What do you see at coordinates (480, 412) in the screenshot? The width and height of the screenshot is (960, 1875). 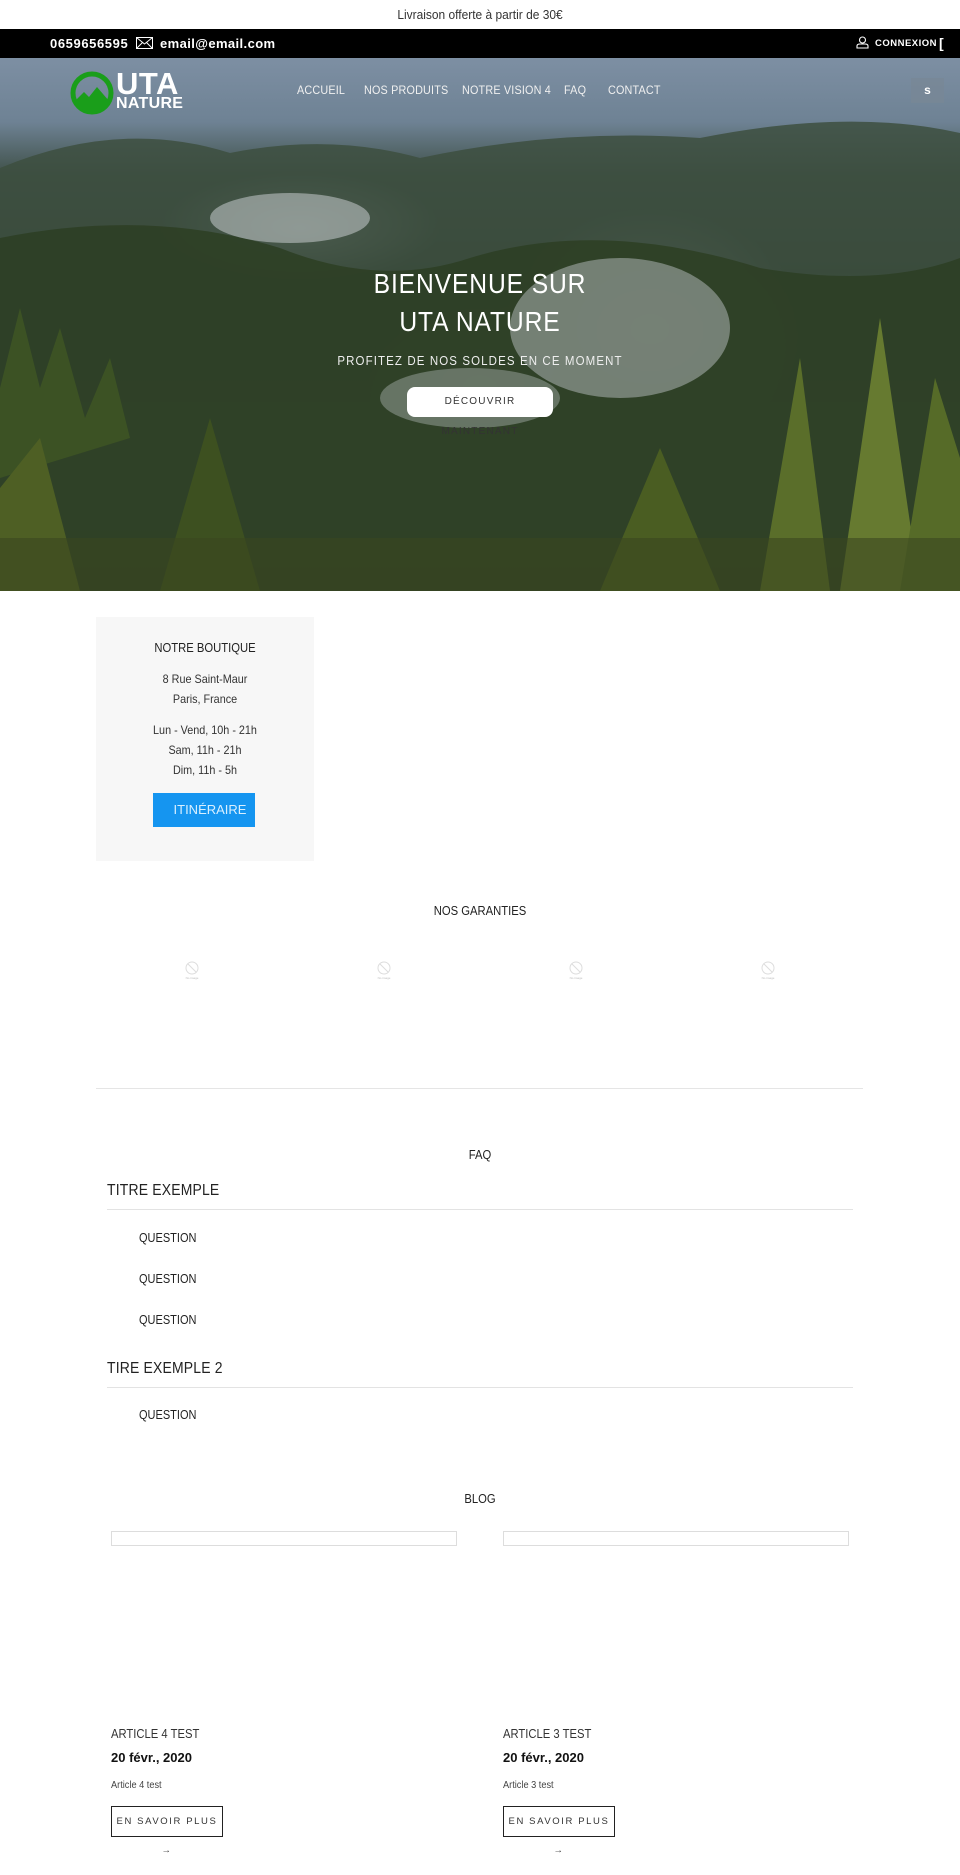 I see `discover-now-button: DÉCOUVRIR MAINTENANT` at bounding box center [480, 412].